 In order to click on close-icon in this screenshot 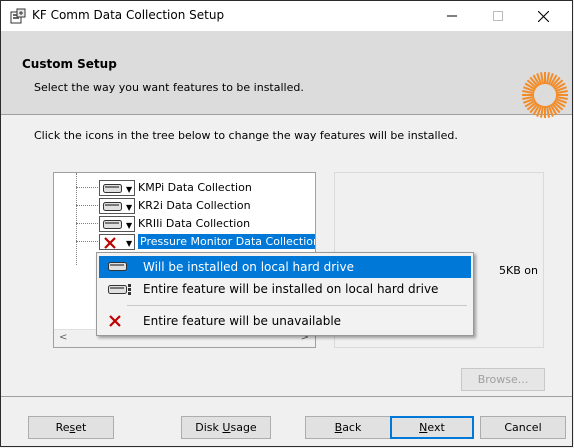, I will do `click(543, 16)`.